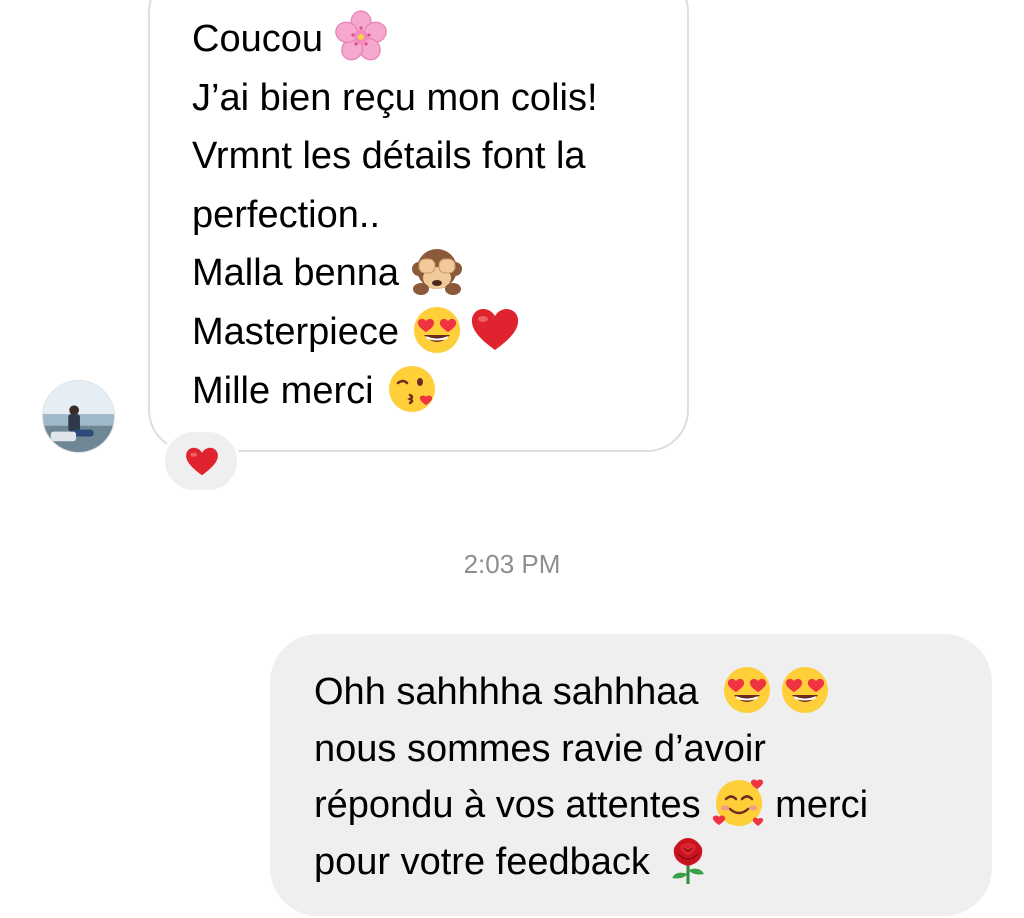 This screenshot has width=1024, height=918. Describe the element at coordinates (591, 862) in the screenshot. I see `message-line: pour votre feedback` at that location.